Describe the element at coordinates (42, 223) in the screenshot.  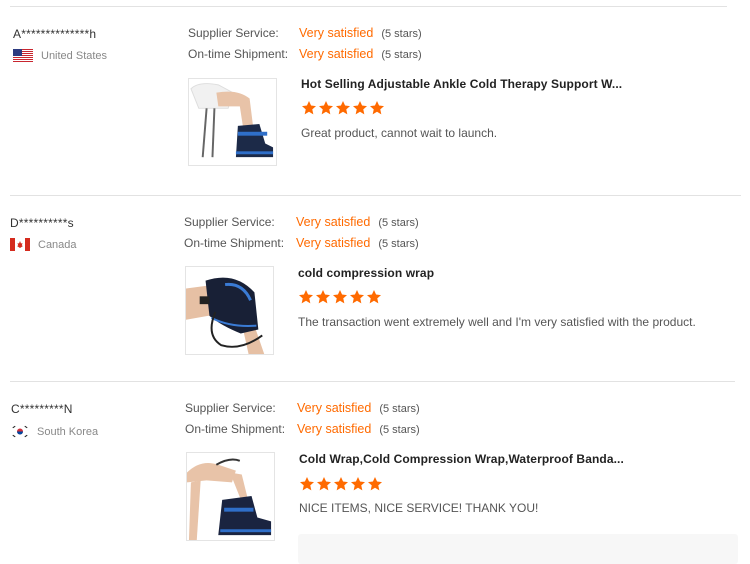
I see `buyer-name: D**********s` at that location.